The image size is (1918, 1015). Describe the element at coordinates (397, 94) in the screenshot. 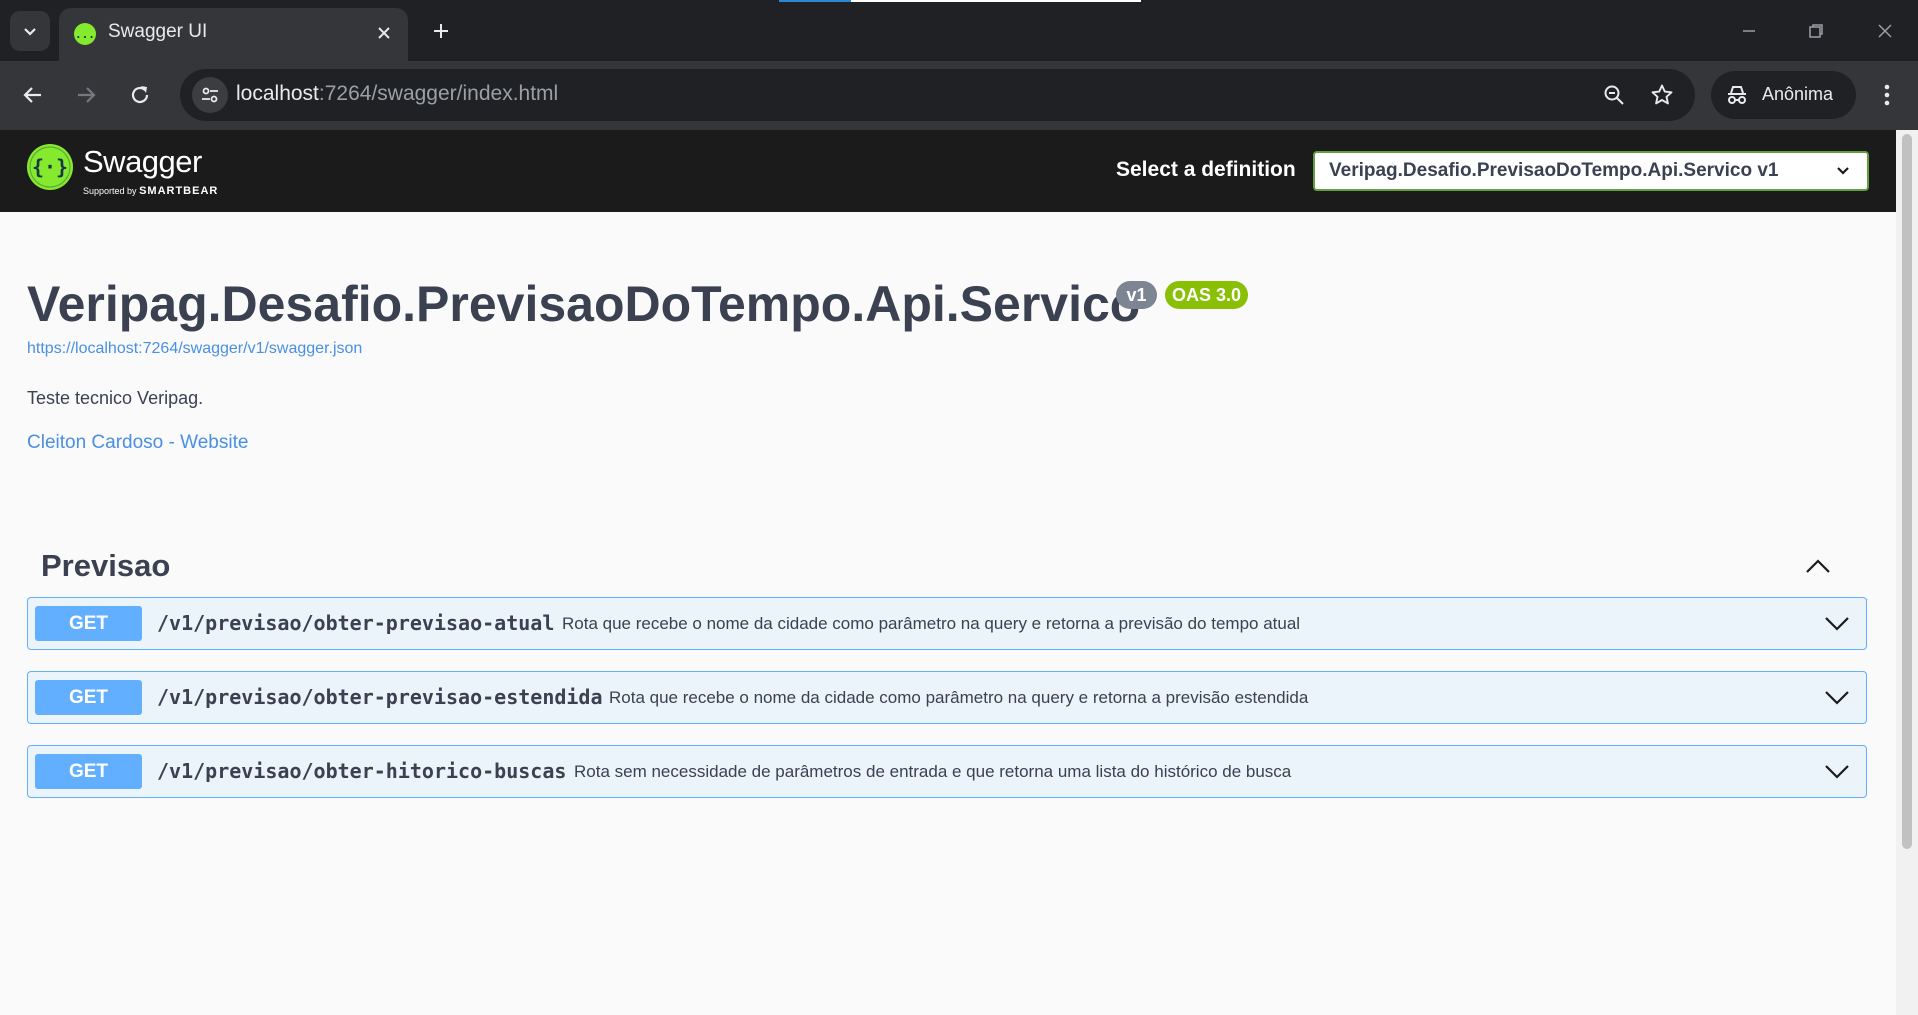

I see `url-text: localhost:7264/swagger/index.html` at that location.